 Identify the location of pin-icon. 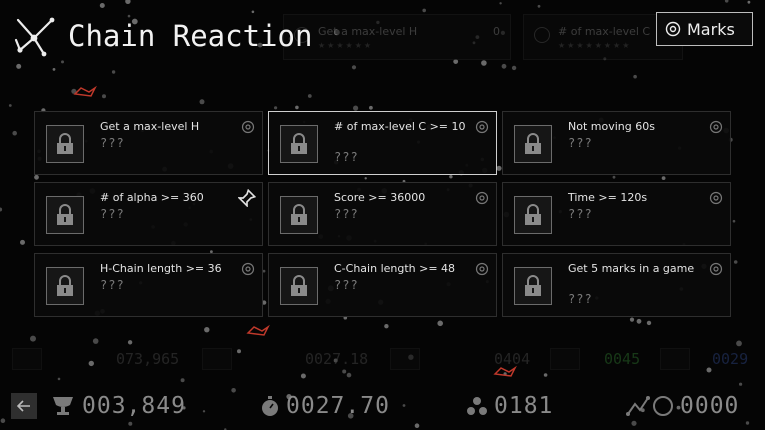
(247, 198).